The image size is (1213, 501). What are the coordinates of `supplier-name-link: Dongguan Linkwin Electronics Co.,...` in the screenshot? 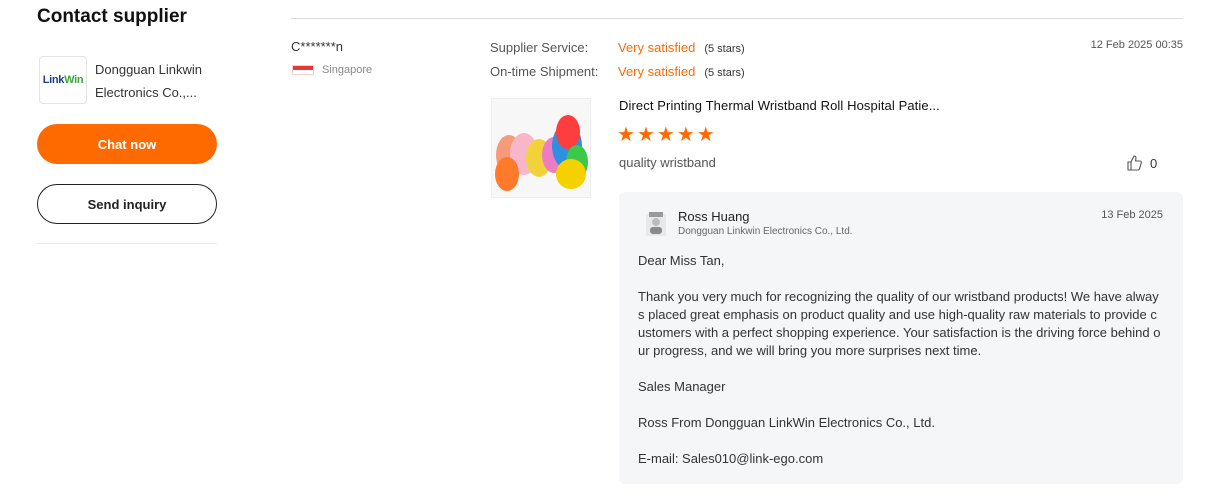 It's located at (156, 81).